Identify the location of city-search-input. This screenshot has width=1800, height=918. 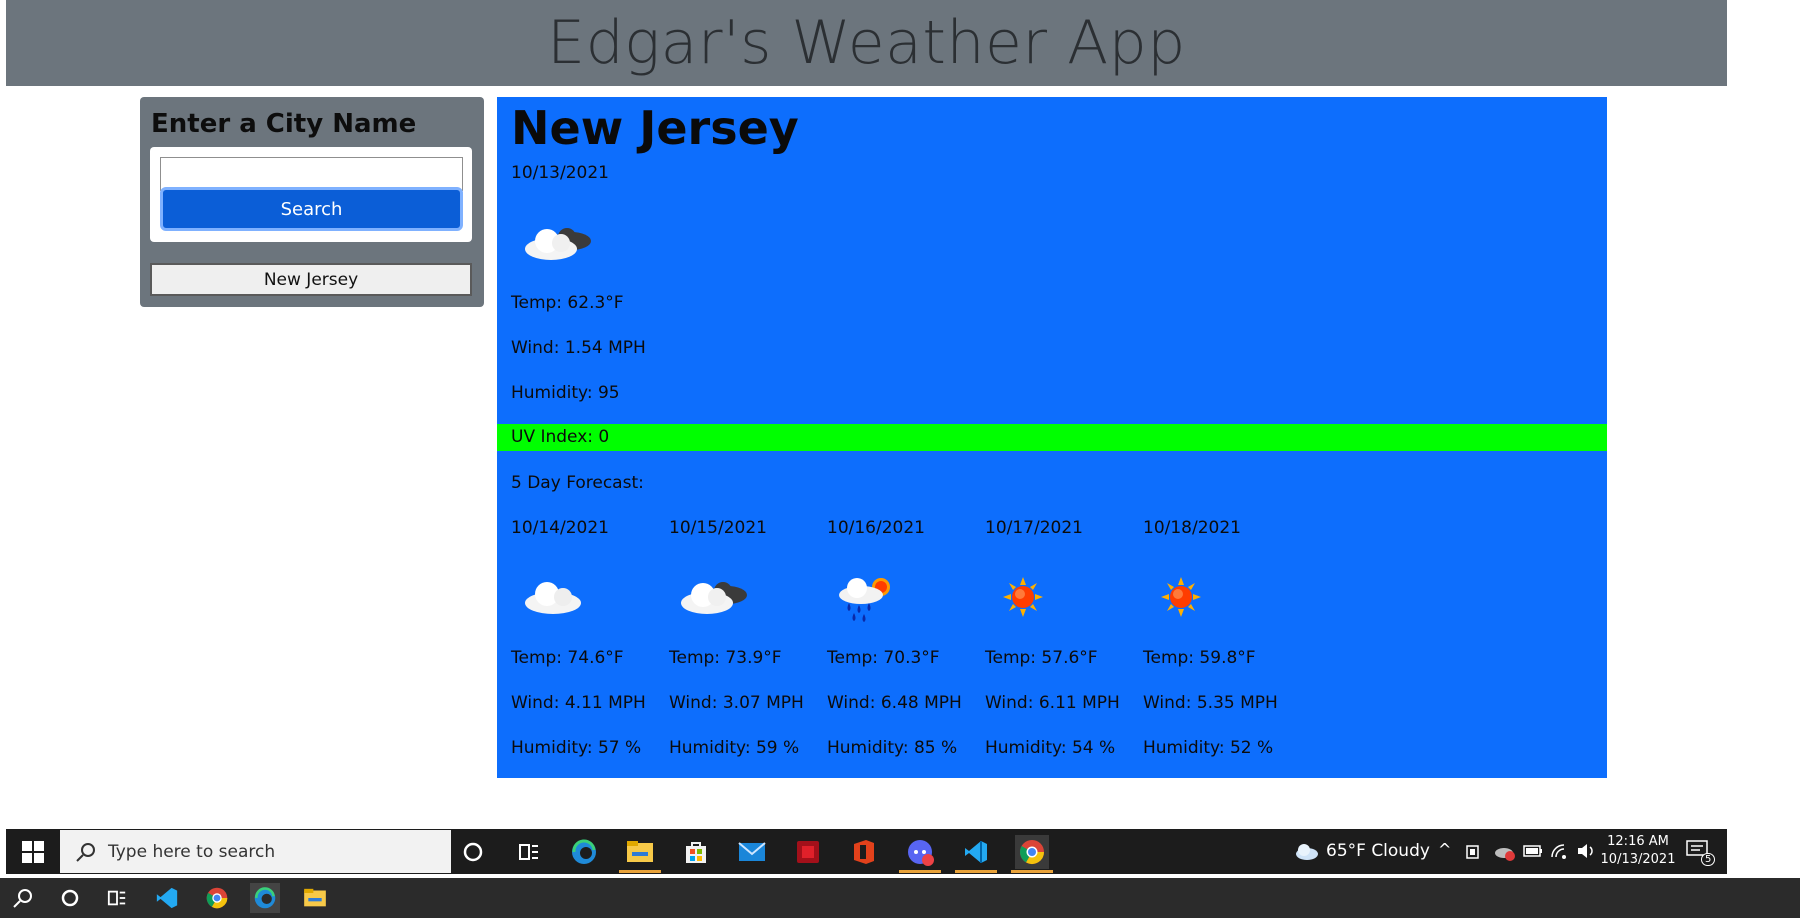
(311, 174).